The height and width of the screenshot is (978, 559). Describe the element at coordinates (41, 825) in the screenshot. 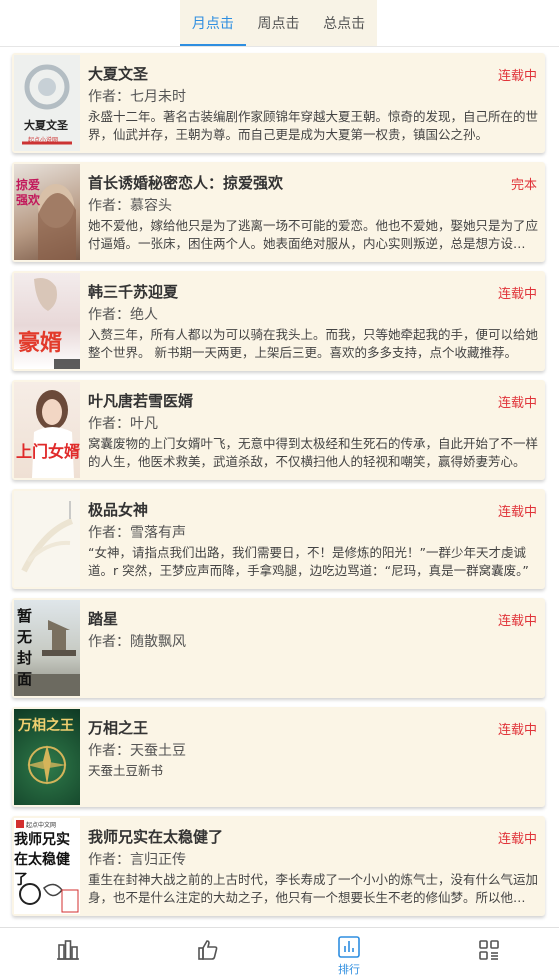

I see `cover-publisher: 起点中文网` at that location.